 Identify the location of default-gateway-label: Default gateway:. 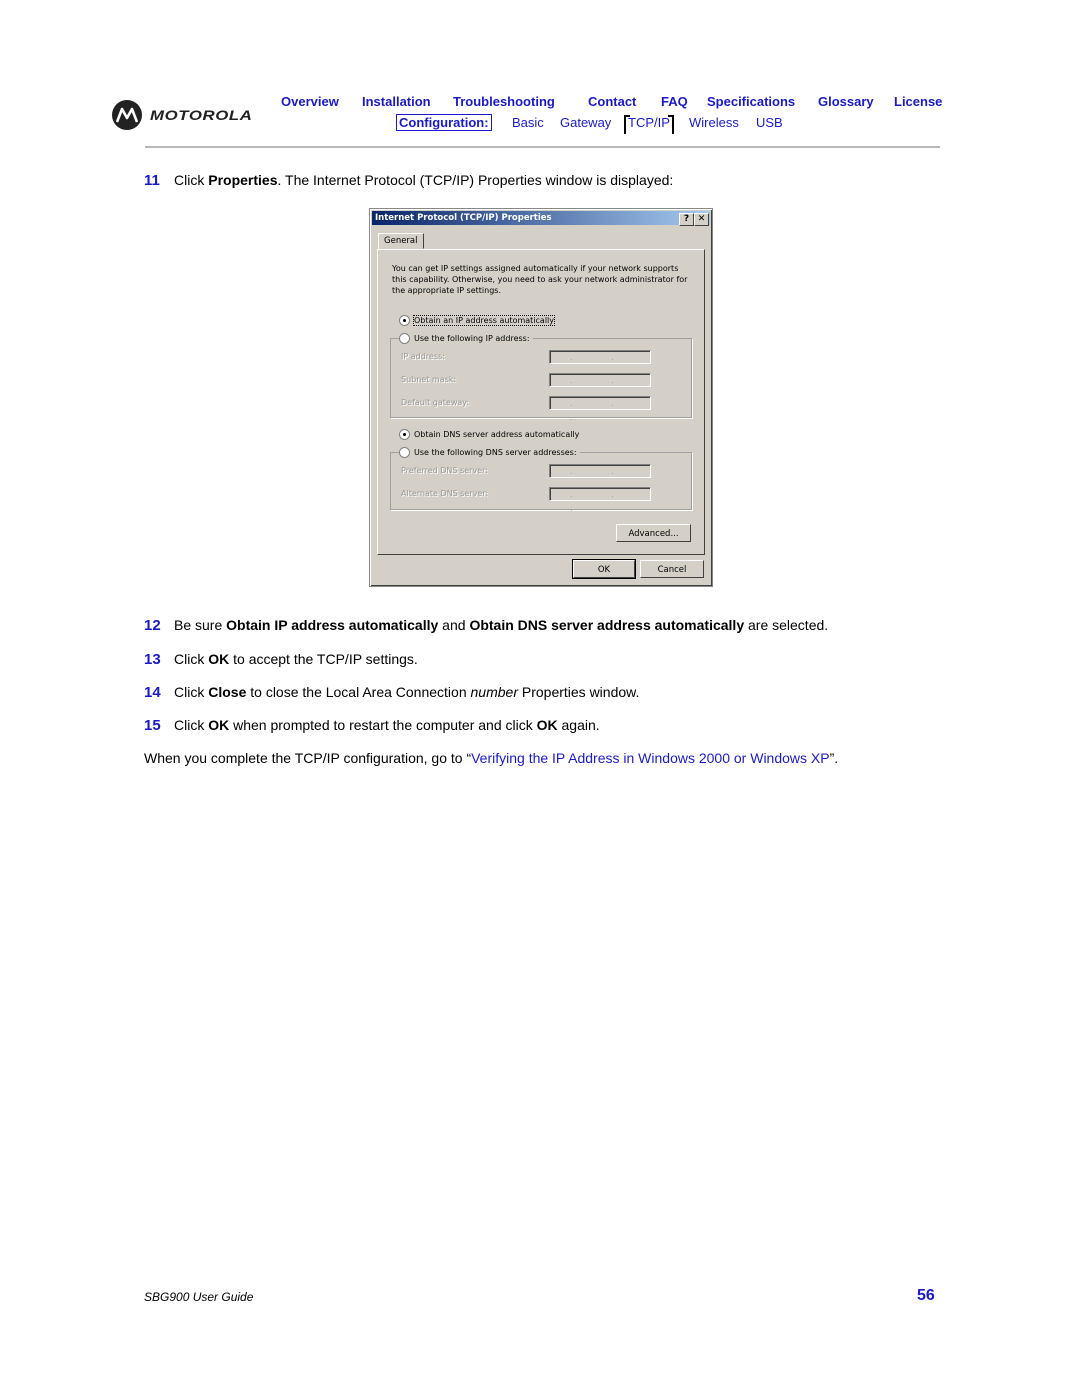
(435, 402).